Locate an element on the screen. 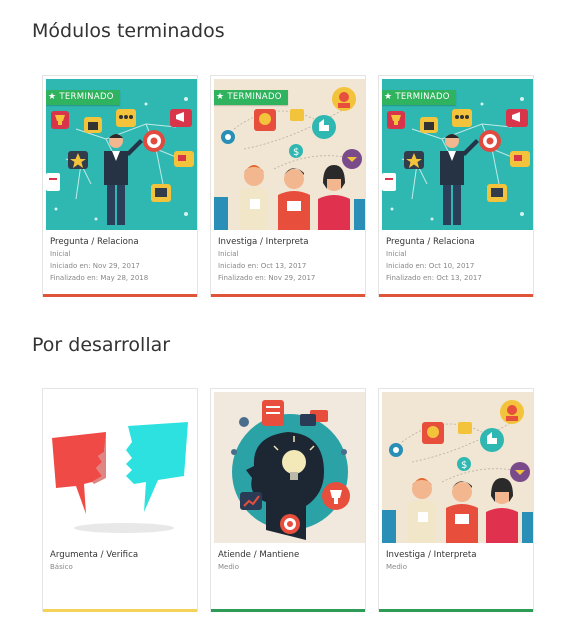 The height and width of the screenshot is (632, 579). module-card-pending: Argumenta / Verifica Básico is located at coordinates (120, 500).